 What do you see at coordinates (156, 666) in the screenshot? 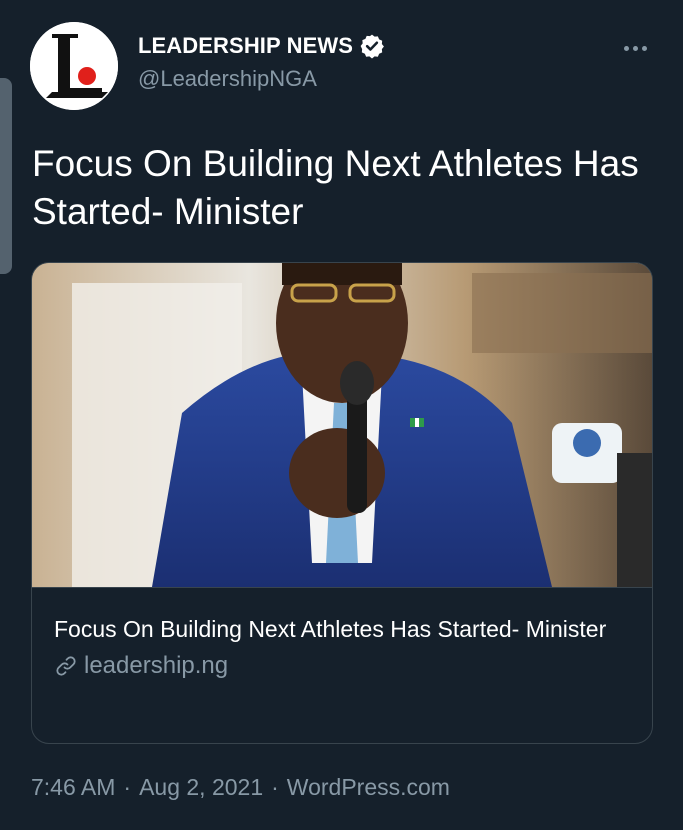
I see `card-domain: leadership.ng` at bounding box center [156, 666].